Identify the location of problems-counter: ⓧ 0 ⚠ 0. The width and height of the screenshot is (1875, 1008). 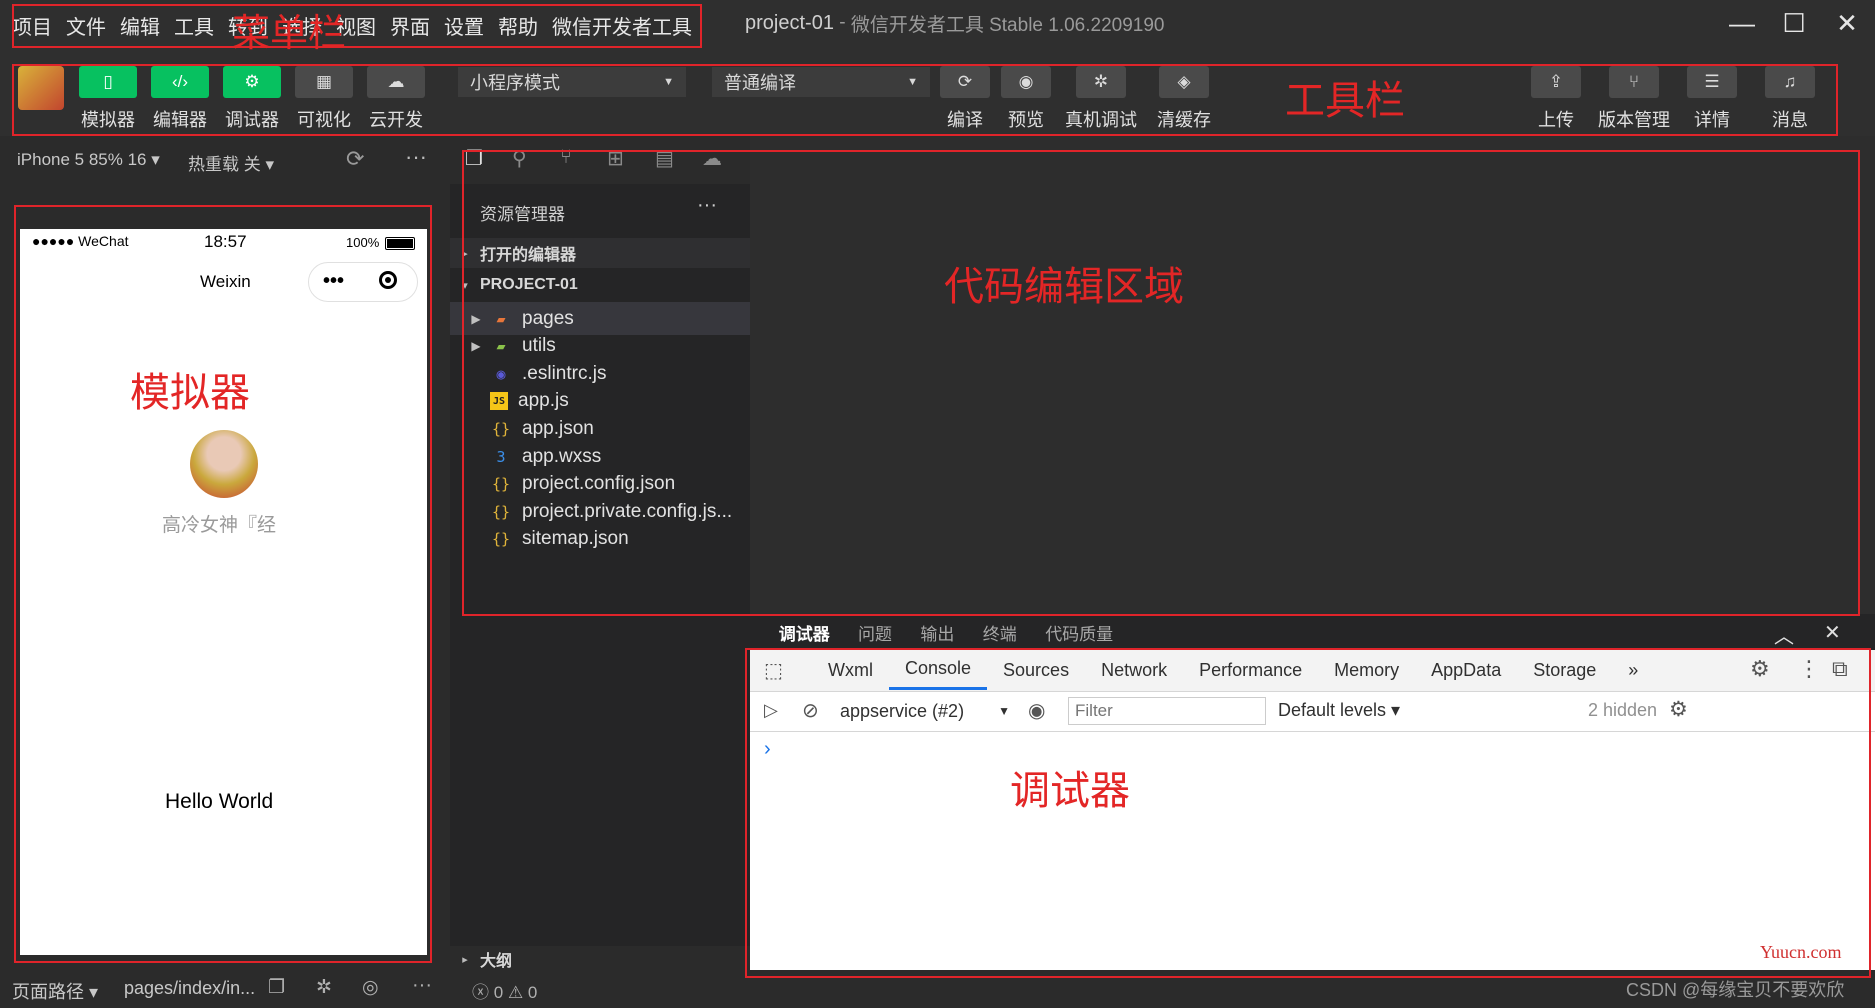
(504, 990).